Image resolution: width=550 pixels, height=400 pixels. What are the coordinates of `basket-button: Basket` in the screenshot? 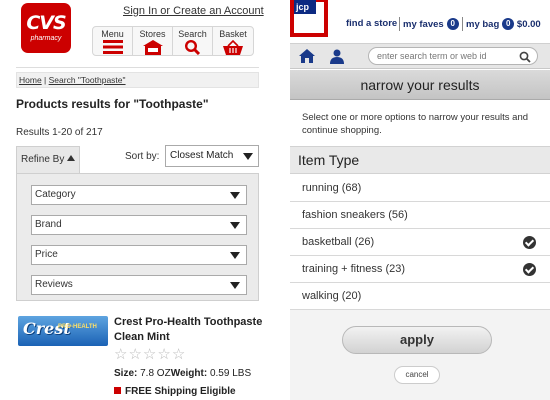 It's located at (233, 41).